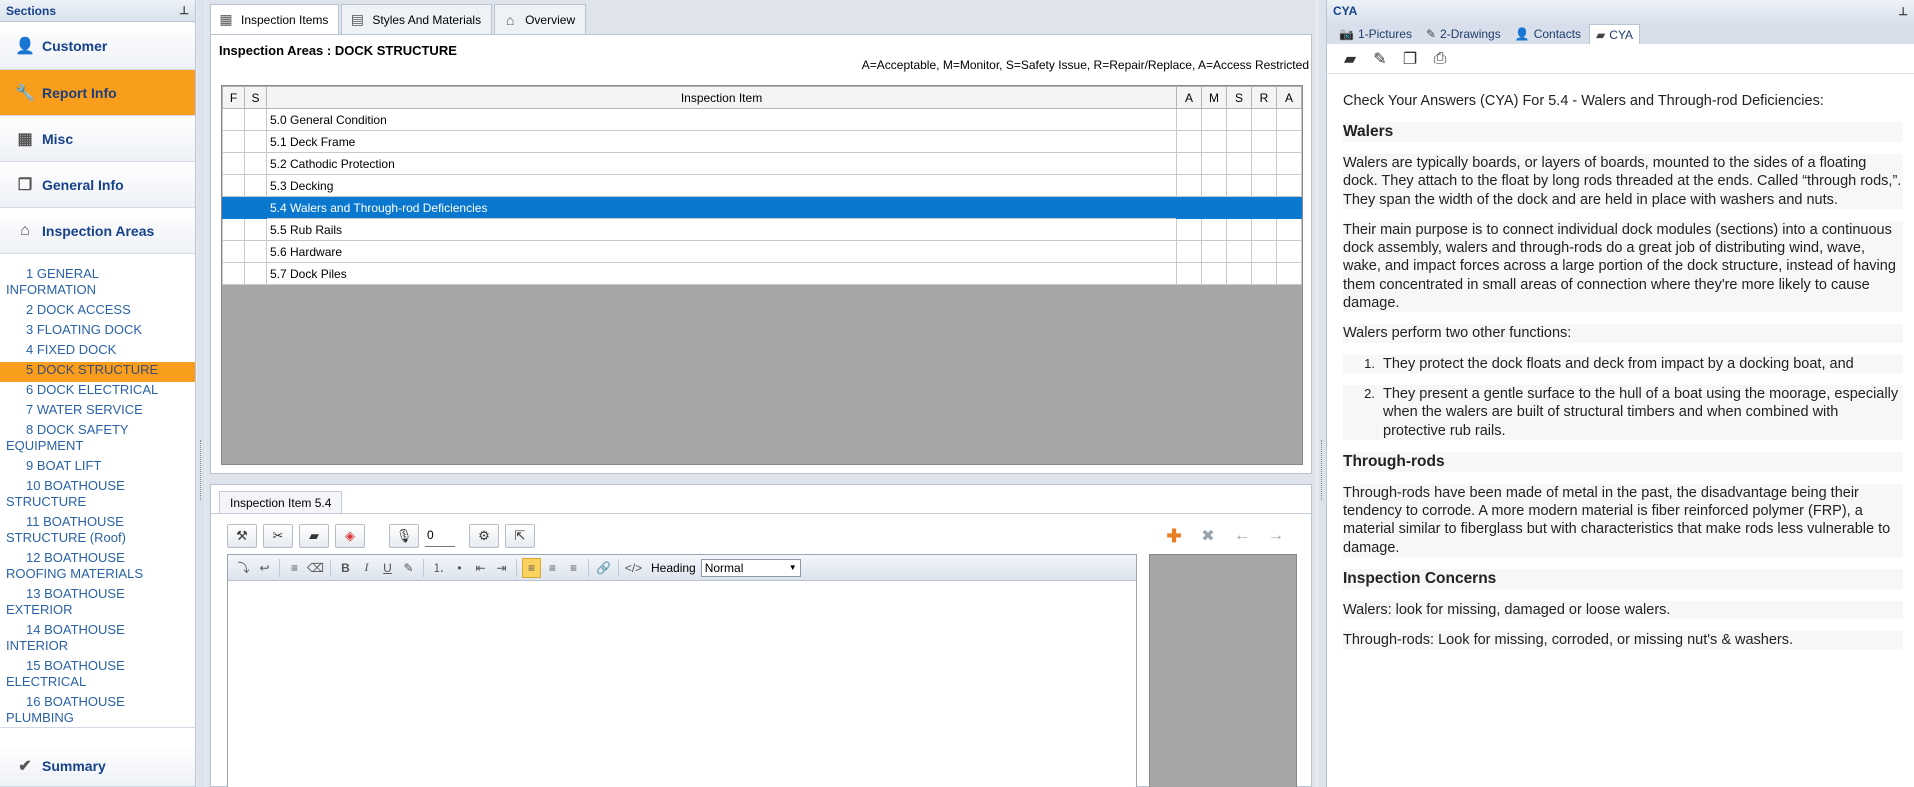 Image resolution: width=1914 pixels, height=787 pixels. What do you see at coordinates (1208, 536) in the screenshot?
I see `delete-icon: ✖` at bounding box center [1208, 536].